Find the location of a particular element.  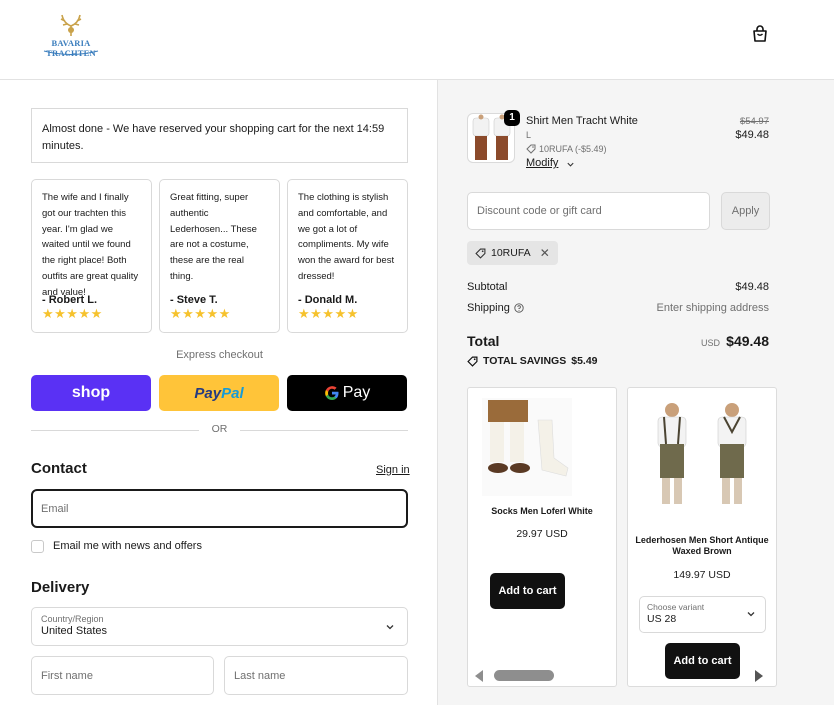

product-discount: 10RUFA (-$5.49) is located at coordinates (566, 149).